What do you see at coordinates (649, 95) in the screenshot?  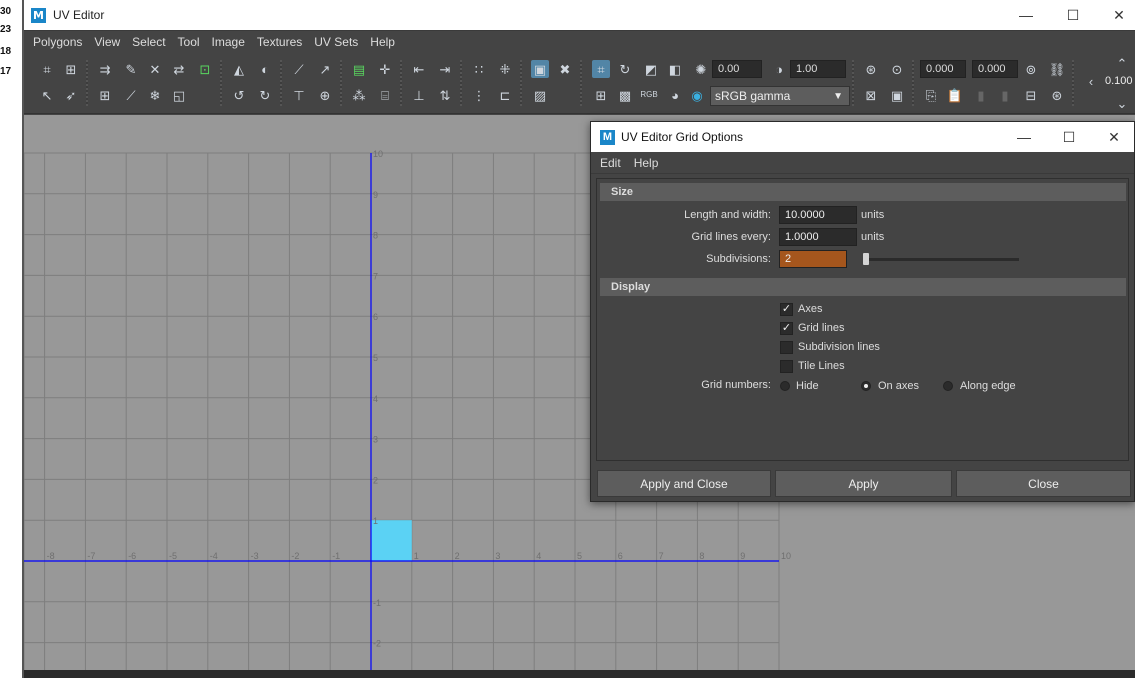 I see `rgb-channels-icon: RGB` at bounding box center [649, 95].